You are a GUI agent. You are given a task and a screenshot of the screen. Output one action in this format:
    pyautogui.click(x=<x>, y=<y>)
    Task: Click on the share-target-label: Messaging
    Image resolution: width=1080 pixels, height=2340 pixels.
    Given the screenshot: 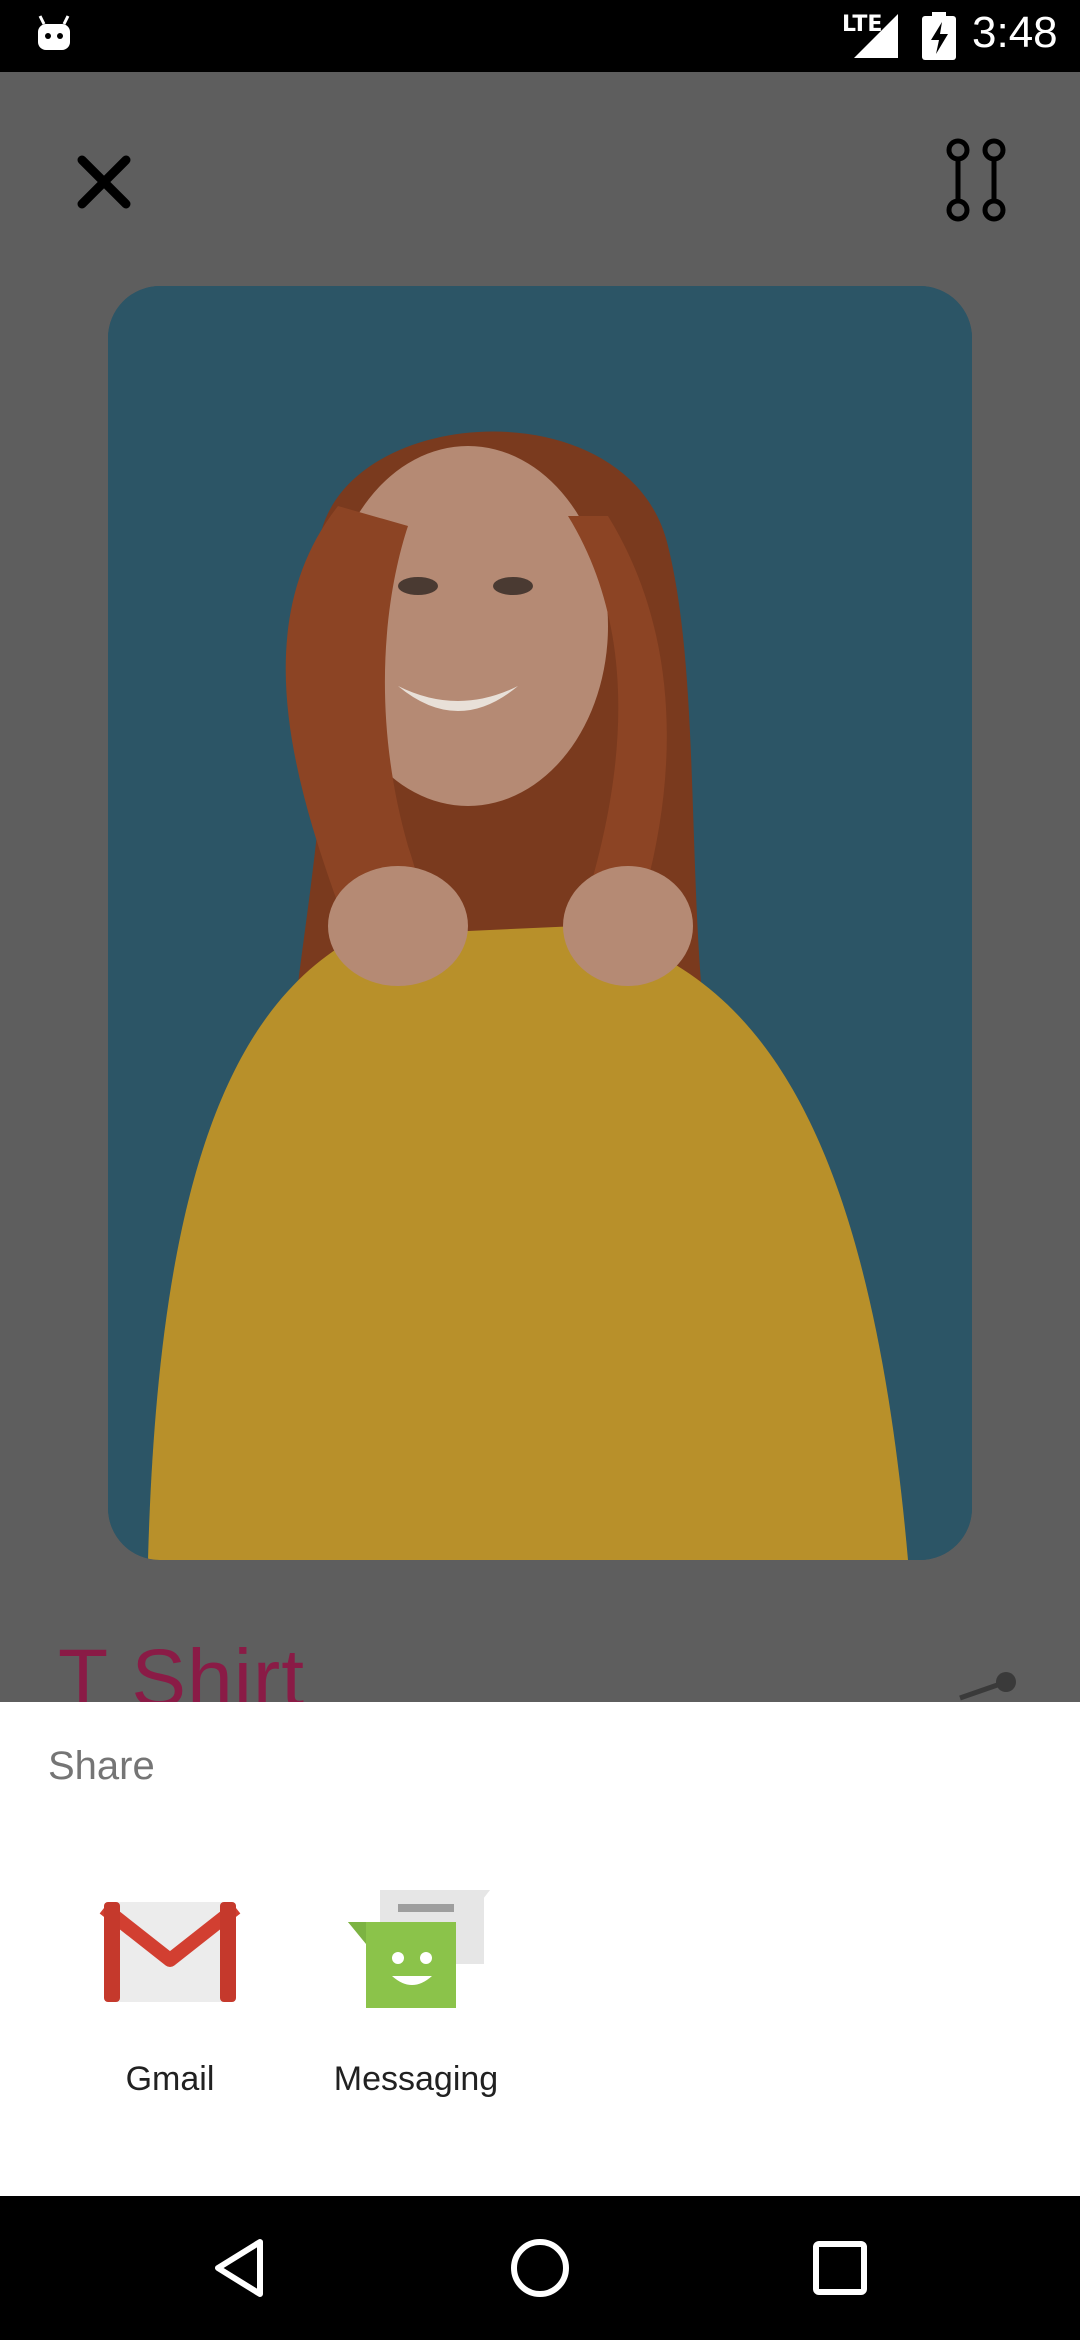 What is the action you would take?
    pyautogui.click(x=416, y=2079)
    